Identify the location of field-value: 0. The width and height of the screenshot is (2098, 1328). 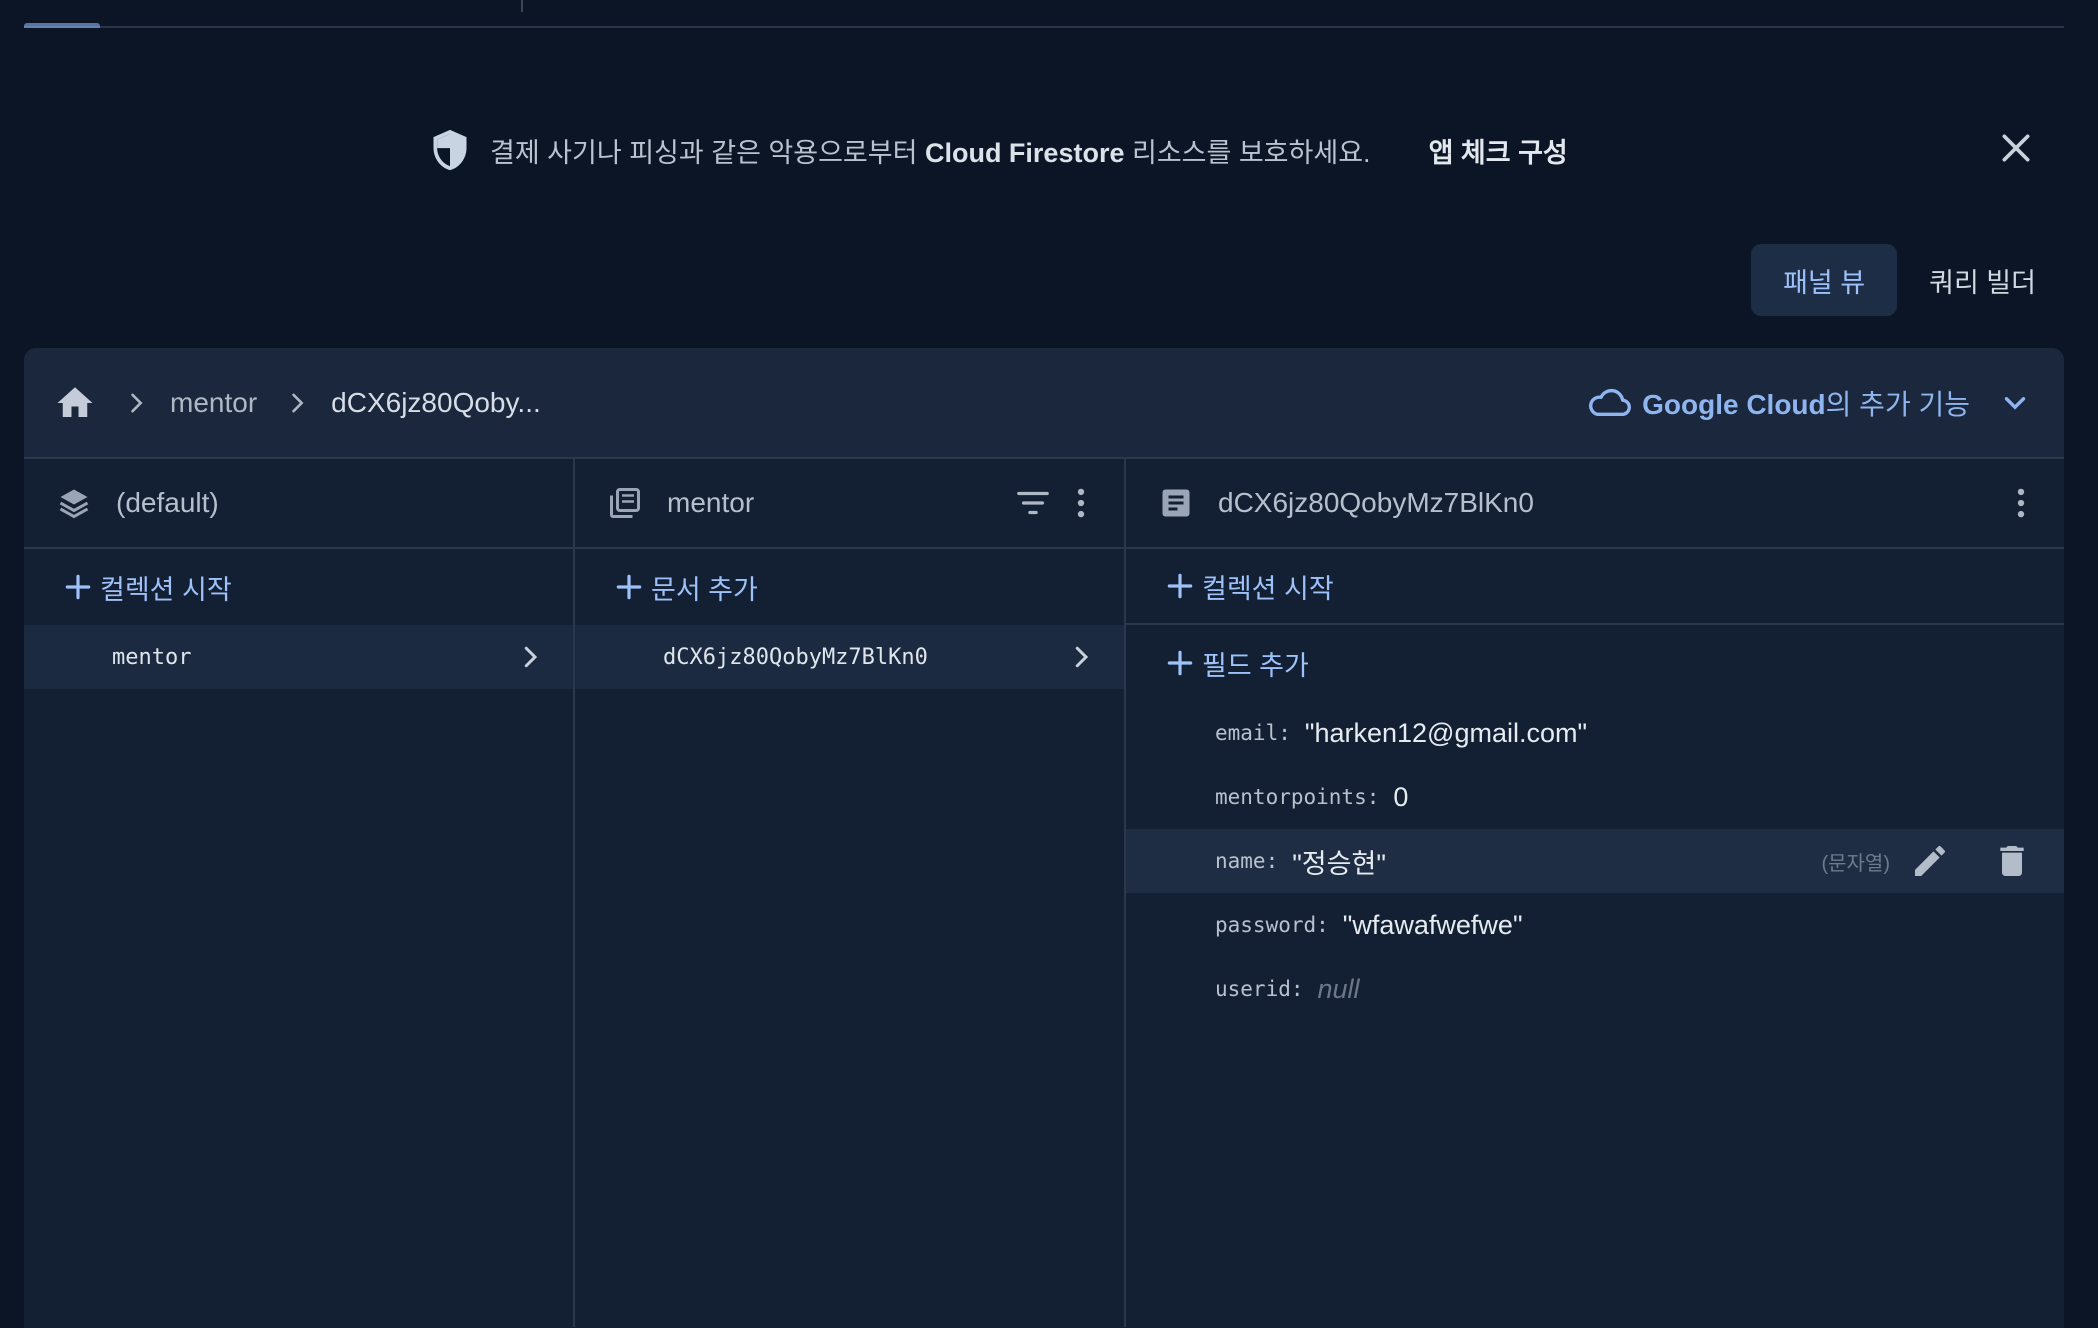
(1401, 796).